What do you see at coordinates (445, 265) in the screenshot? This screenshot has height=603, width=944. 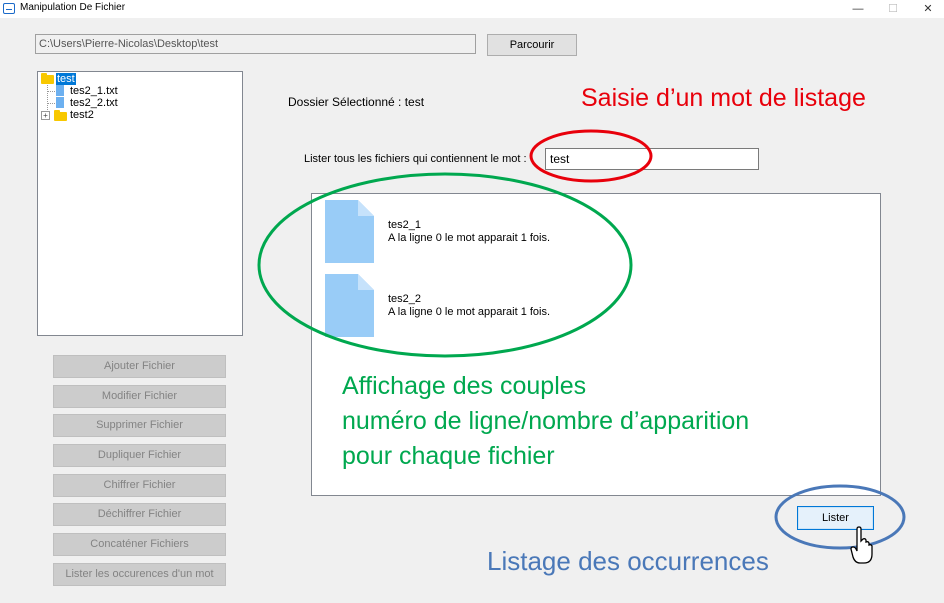 I see `results-highlight-ellipse` at bounding box center [445, 265].